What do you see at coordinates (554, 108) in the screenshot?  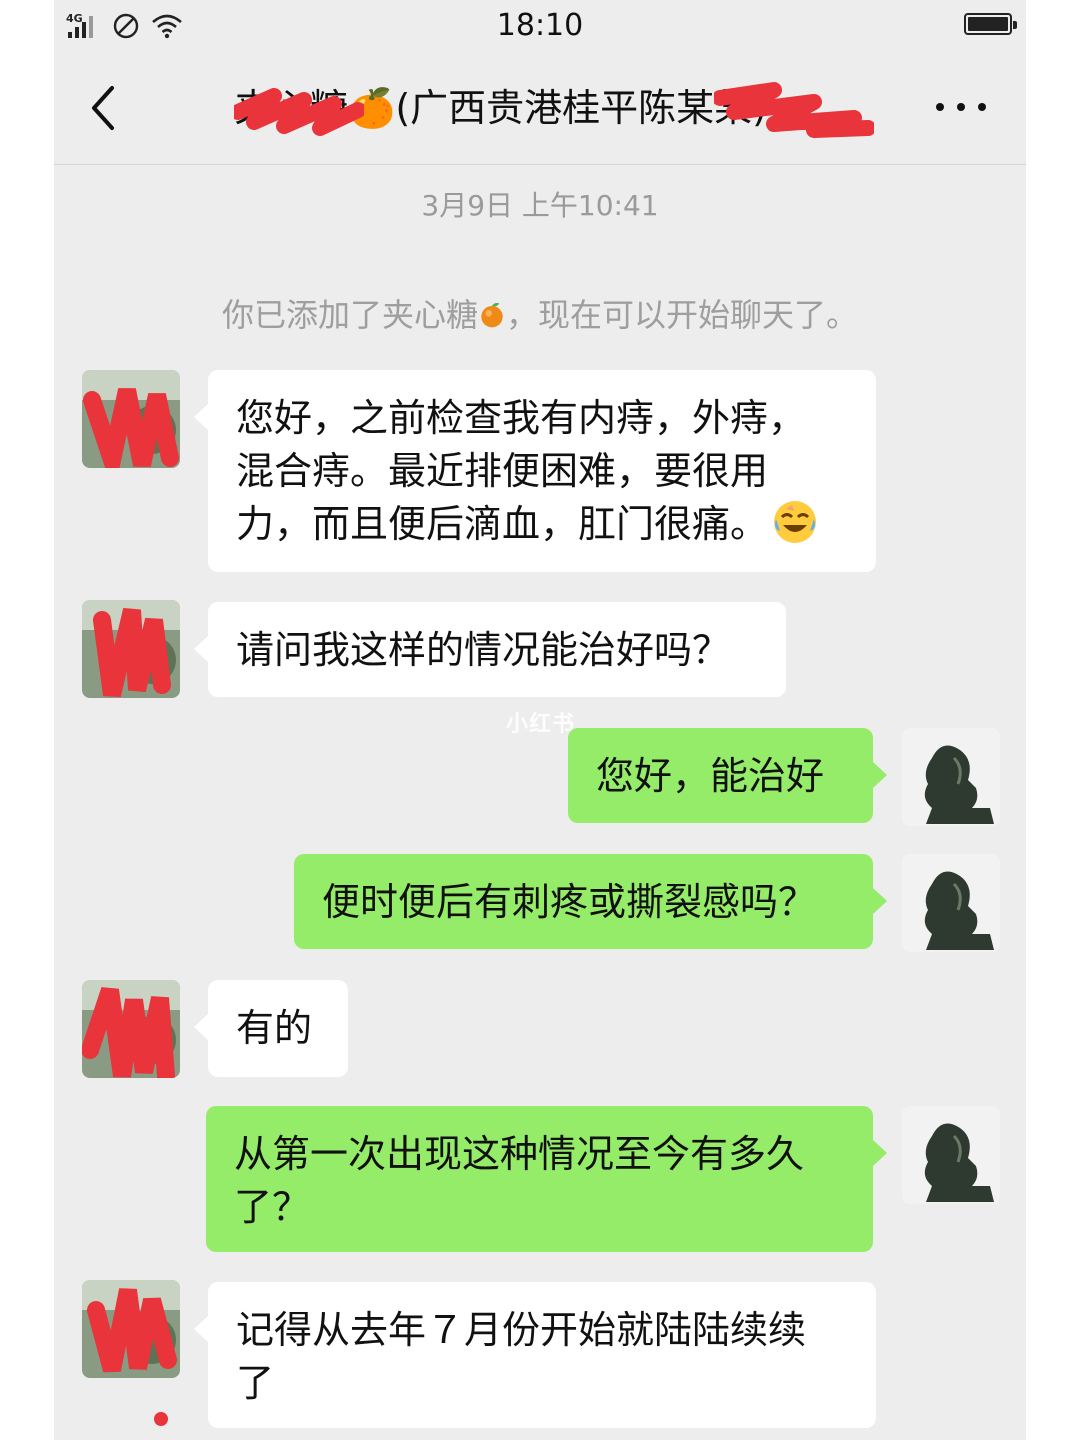 I see `chat-title: 夹心糖🍊(广西贵港桂平陈某某)` at bounding box center [554, 108].